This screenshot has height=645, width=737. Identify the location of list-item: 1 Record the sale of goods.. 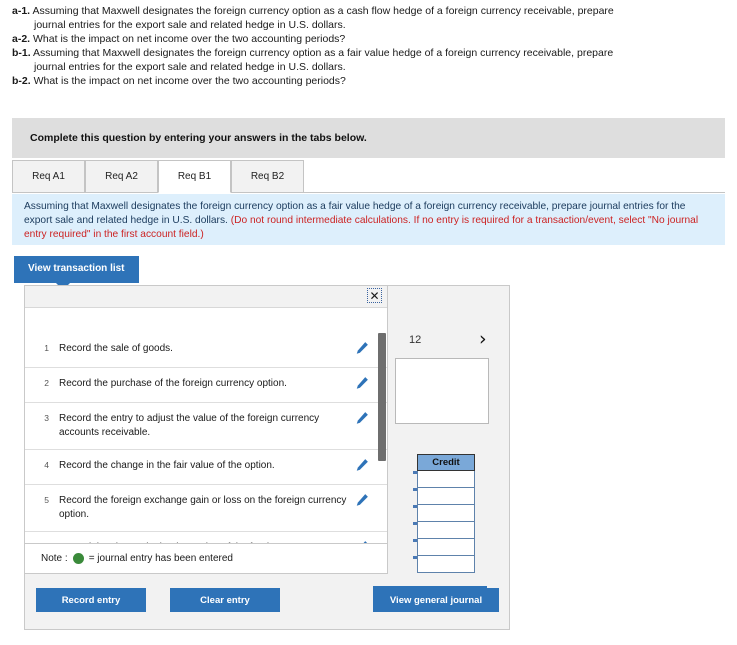
(206, 350).